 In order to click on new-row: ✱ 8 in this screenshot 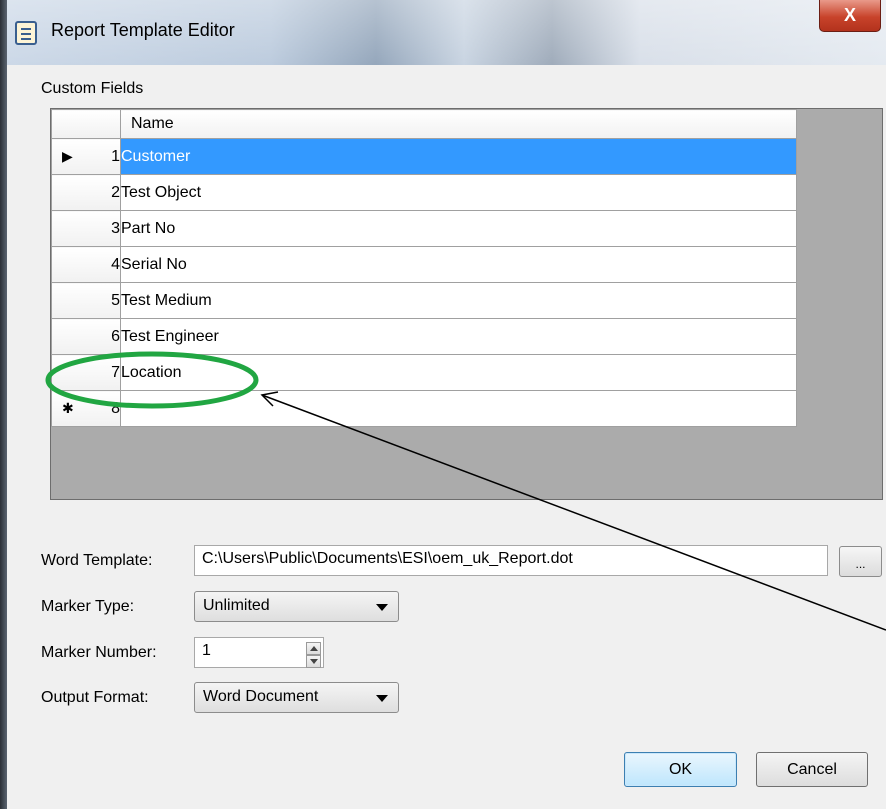, I will do `click(424, 408)`.